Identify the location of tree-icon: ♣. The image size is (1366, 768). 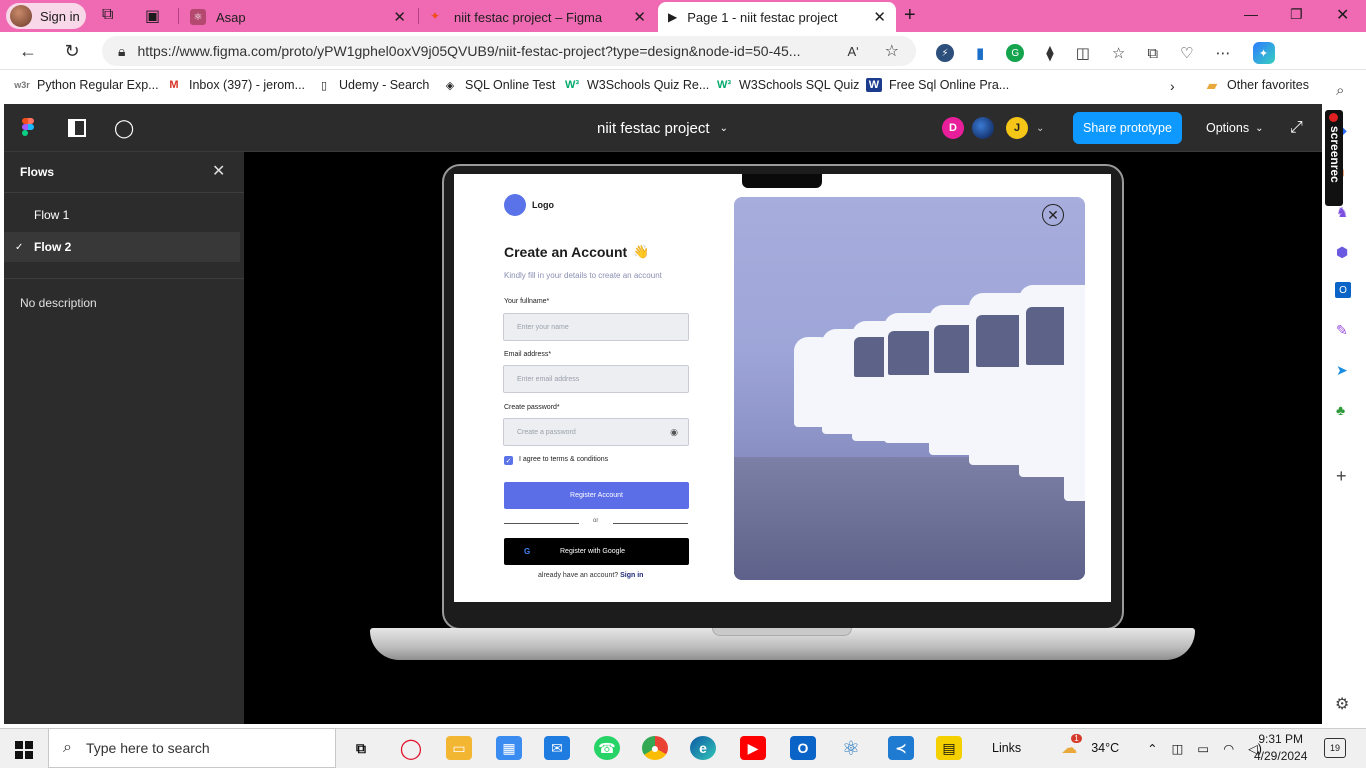
(1340, 410).